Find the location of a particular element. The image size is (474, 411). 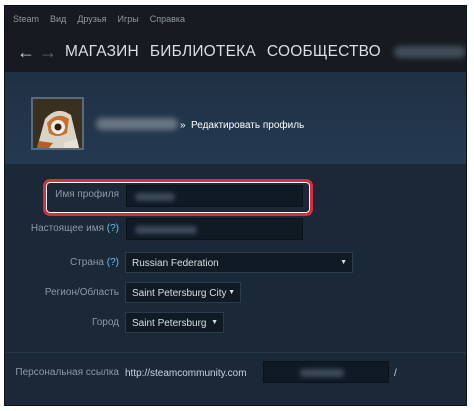

custom-url-field is located at coordinates (326, 372).